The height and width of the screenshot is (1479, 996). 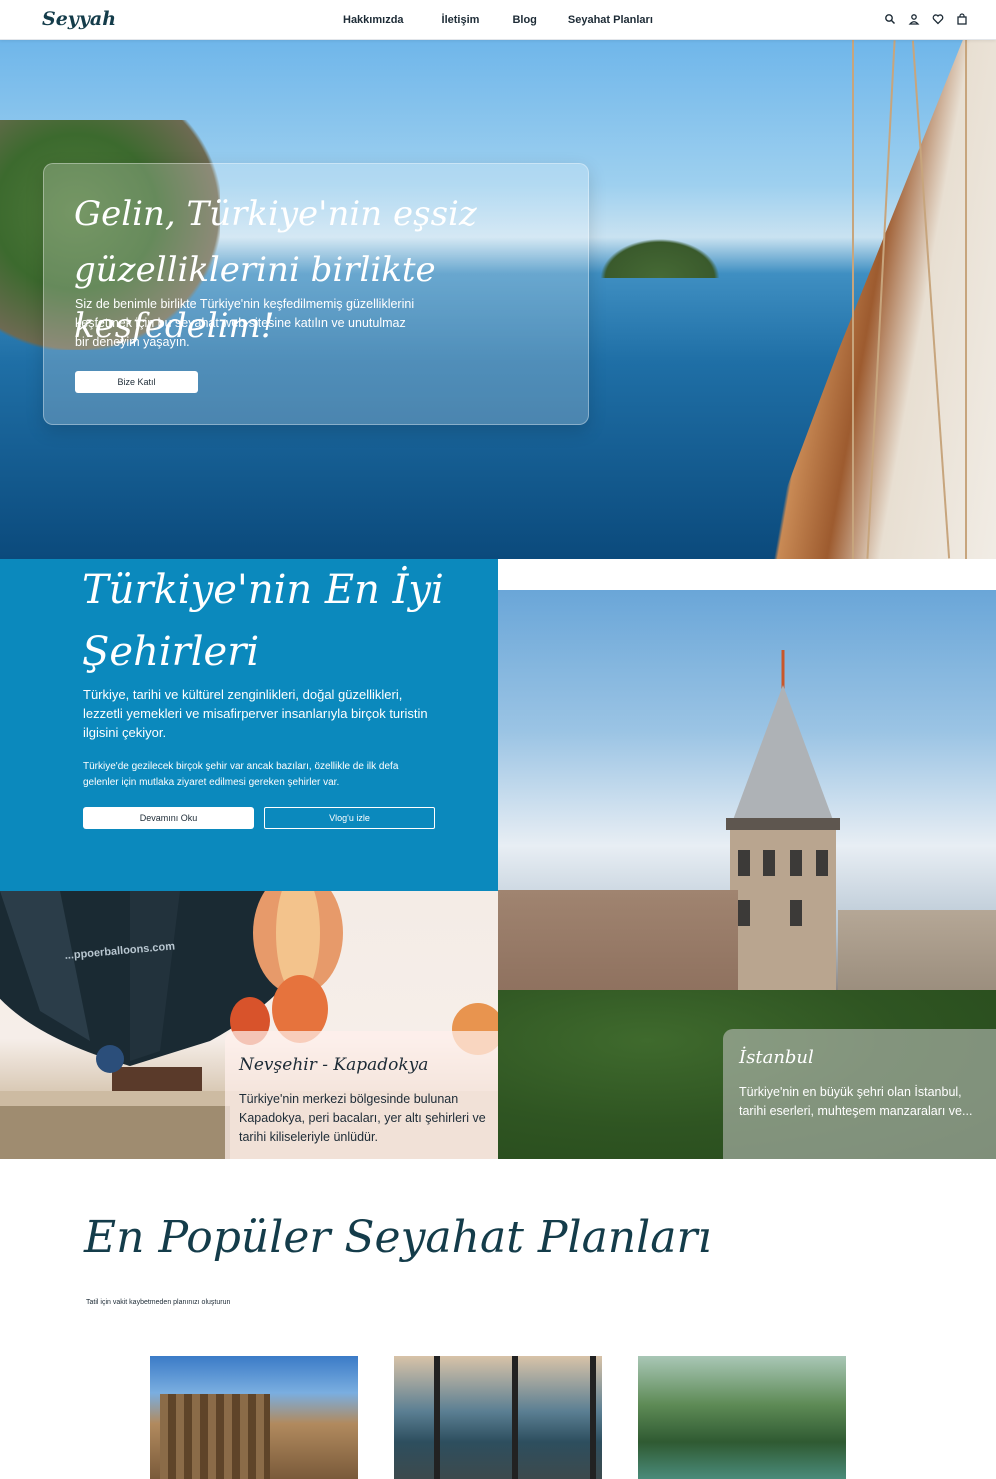 What do you see at coordinates (776, 1057) in the screenshot?
I see `istanbul-title: İstanbul` at bounding box center [776, 1057].